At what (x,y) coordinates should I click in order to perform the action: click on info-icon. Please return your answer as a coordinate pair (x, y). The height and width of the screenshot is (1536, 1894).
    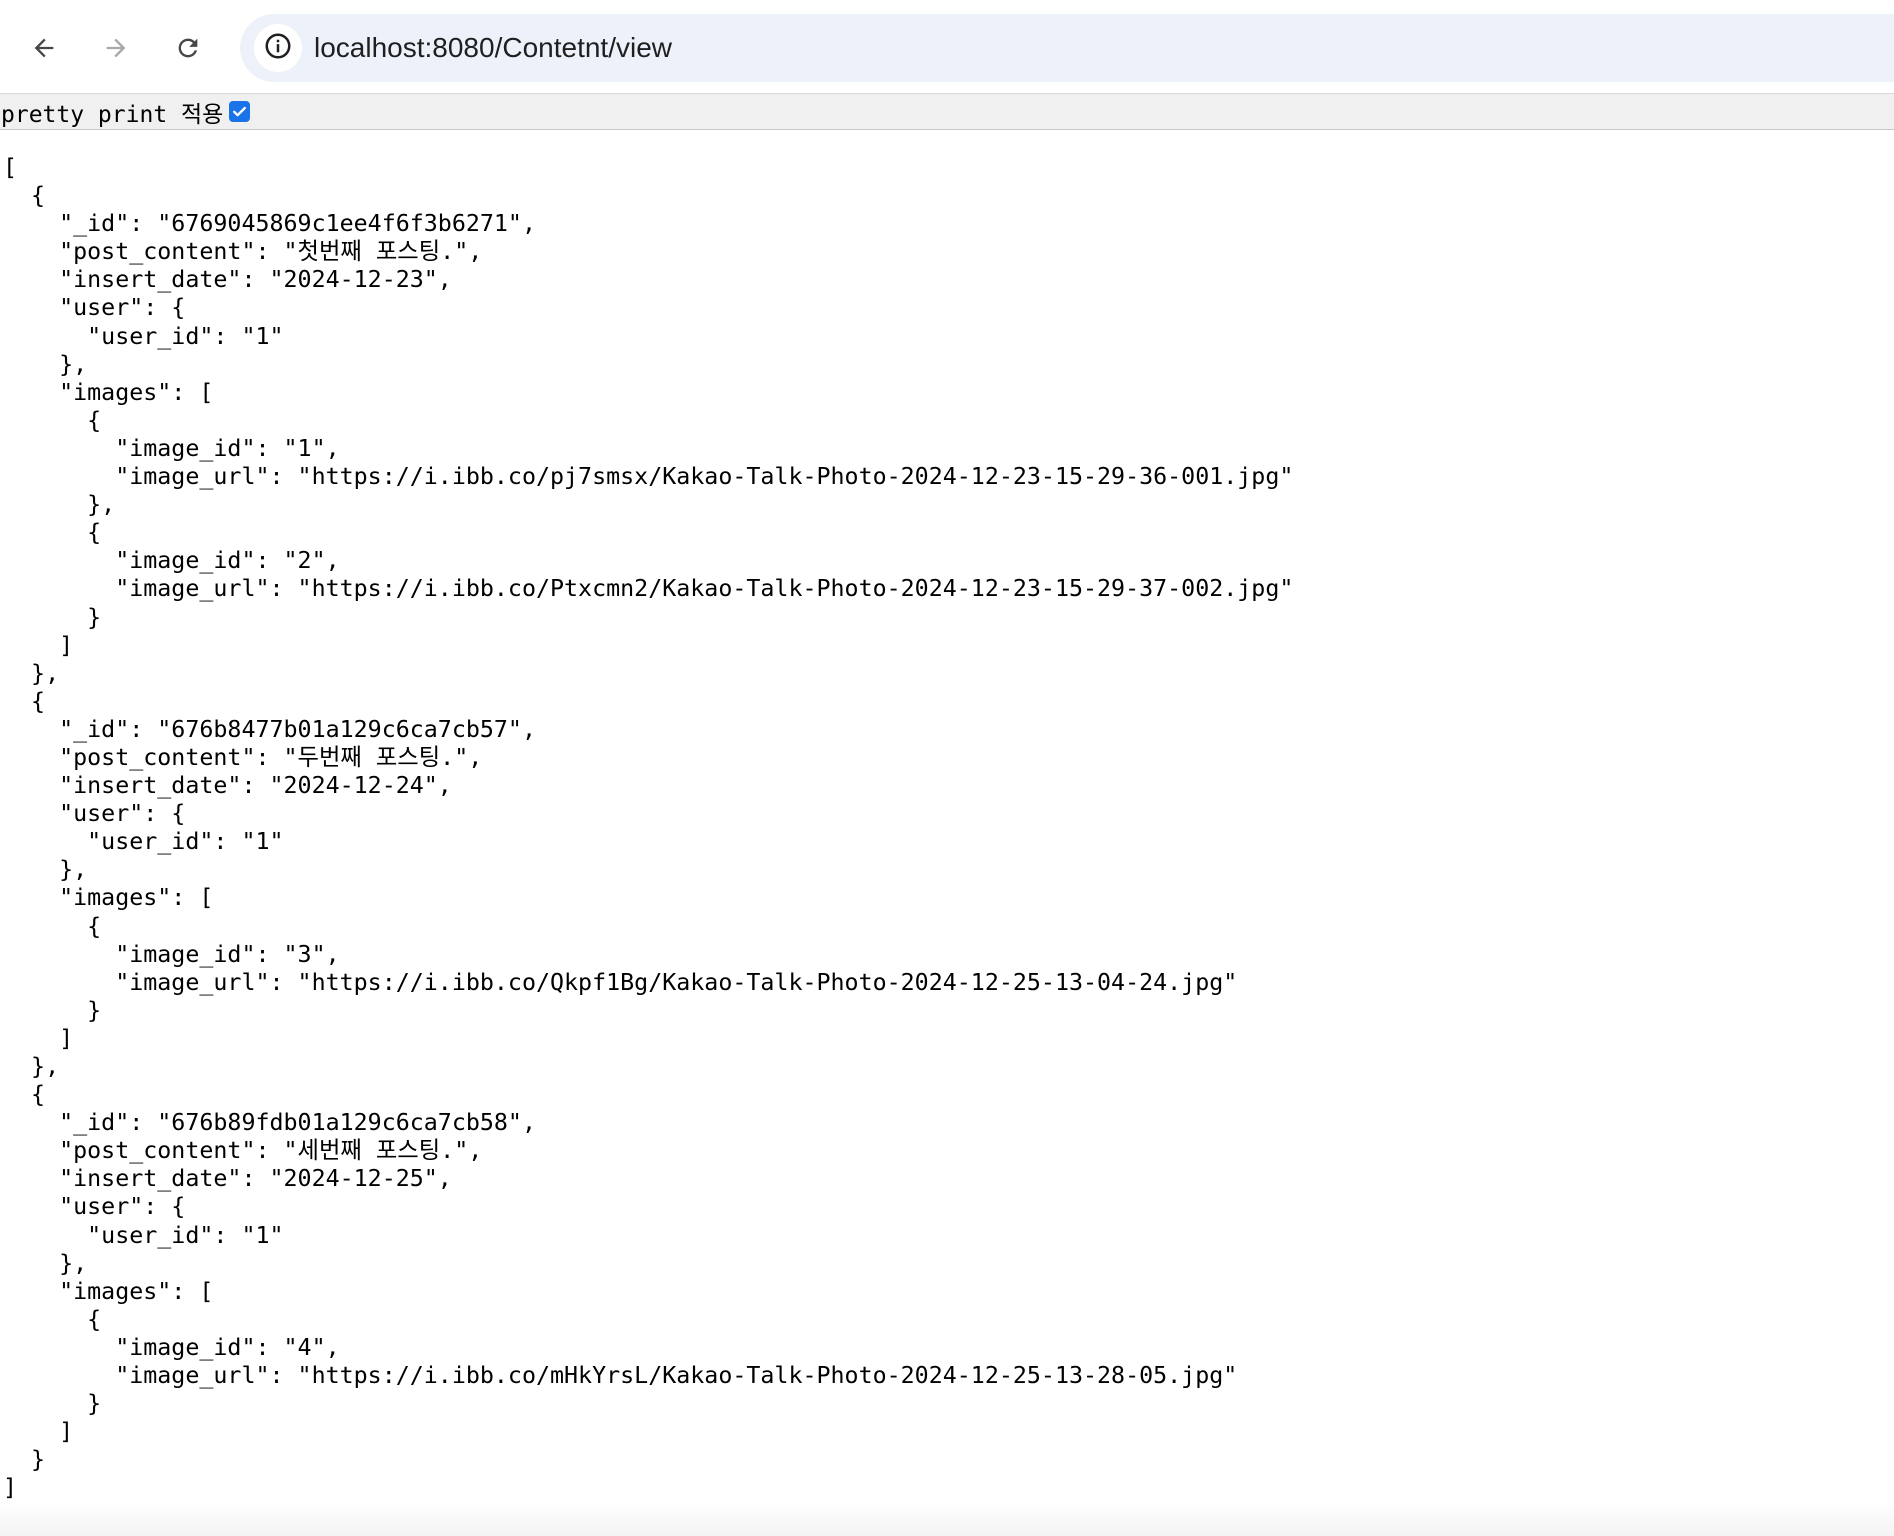
    Looking at the image, I should click on (278, 48).